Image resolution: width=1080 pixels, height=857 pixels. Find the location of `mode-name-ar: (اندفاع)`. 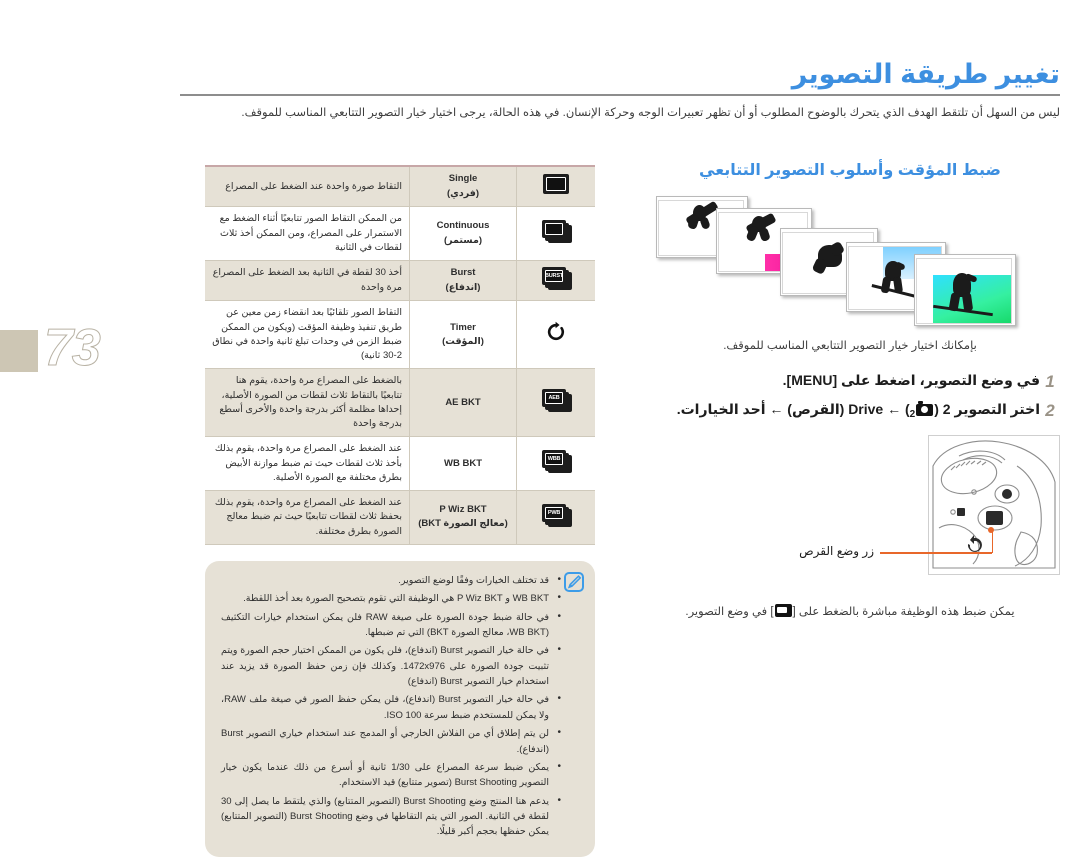

mode-name-ar: (اندفاع) is located at coordinates (463, 287).